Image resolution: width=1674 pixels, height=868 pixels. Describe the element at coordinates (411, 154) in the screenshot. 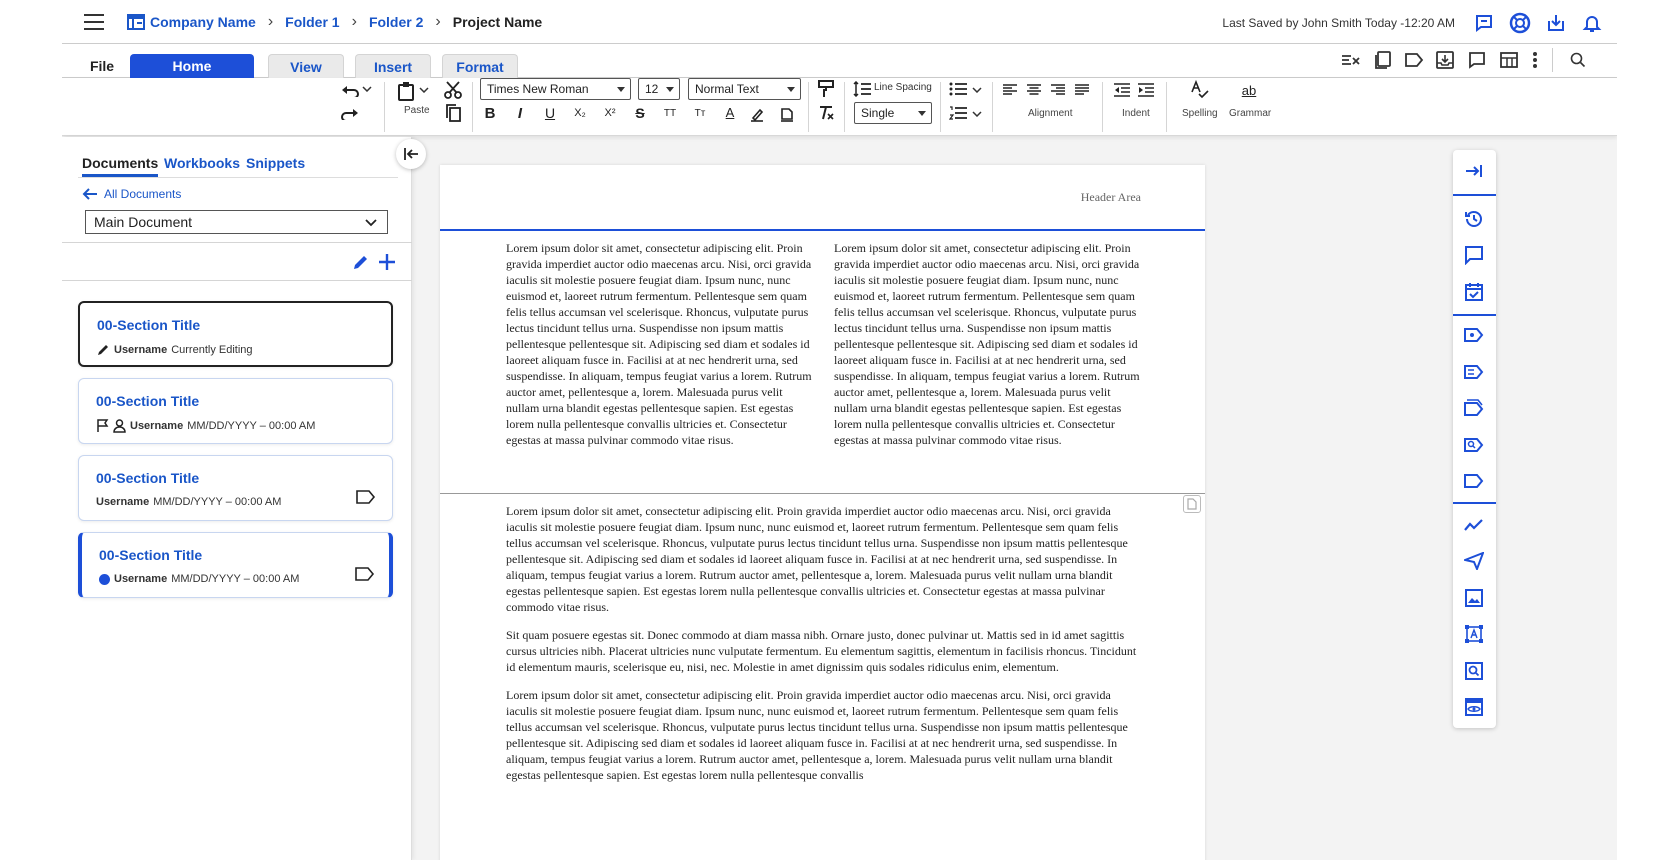

I see `collapse-sidebar-button` at that location.